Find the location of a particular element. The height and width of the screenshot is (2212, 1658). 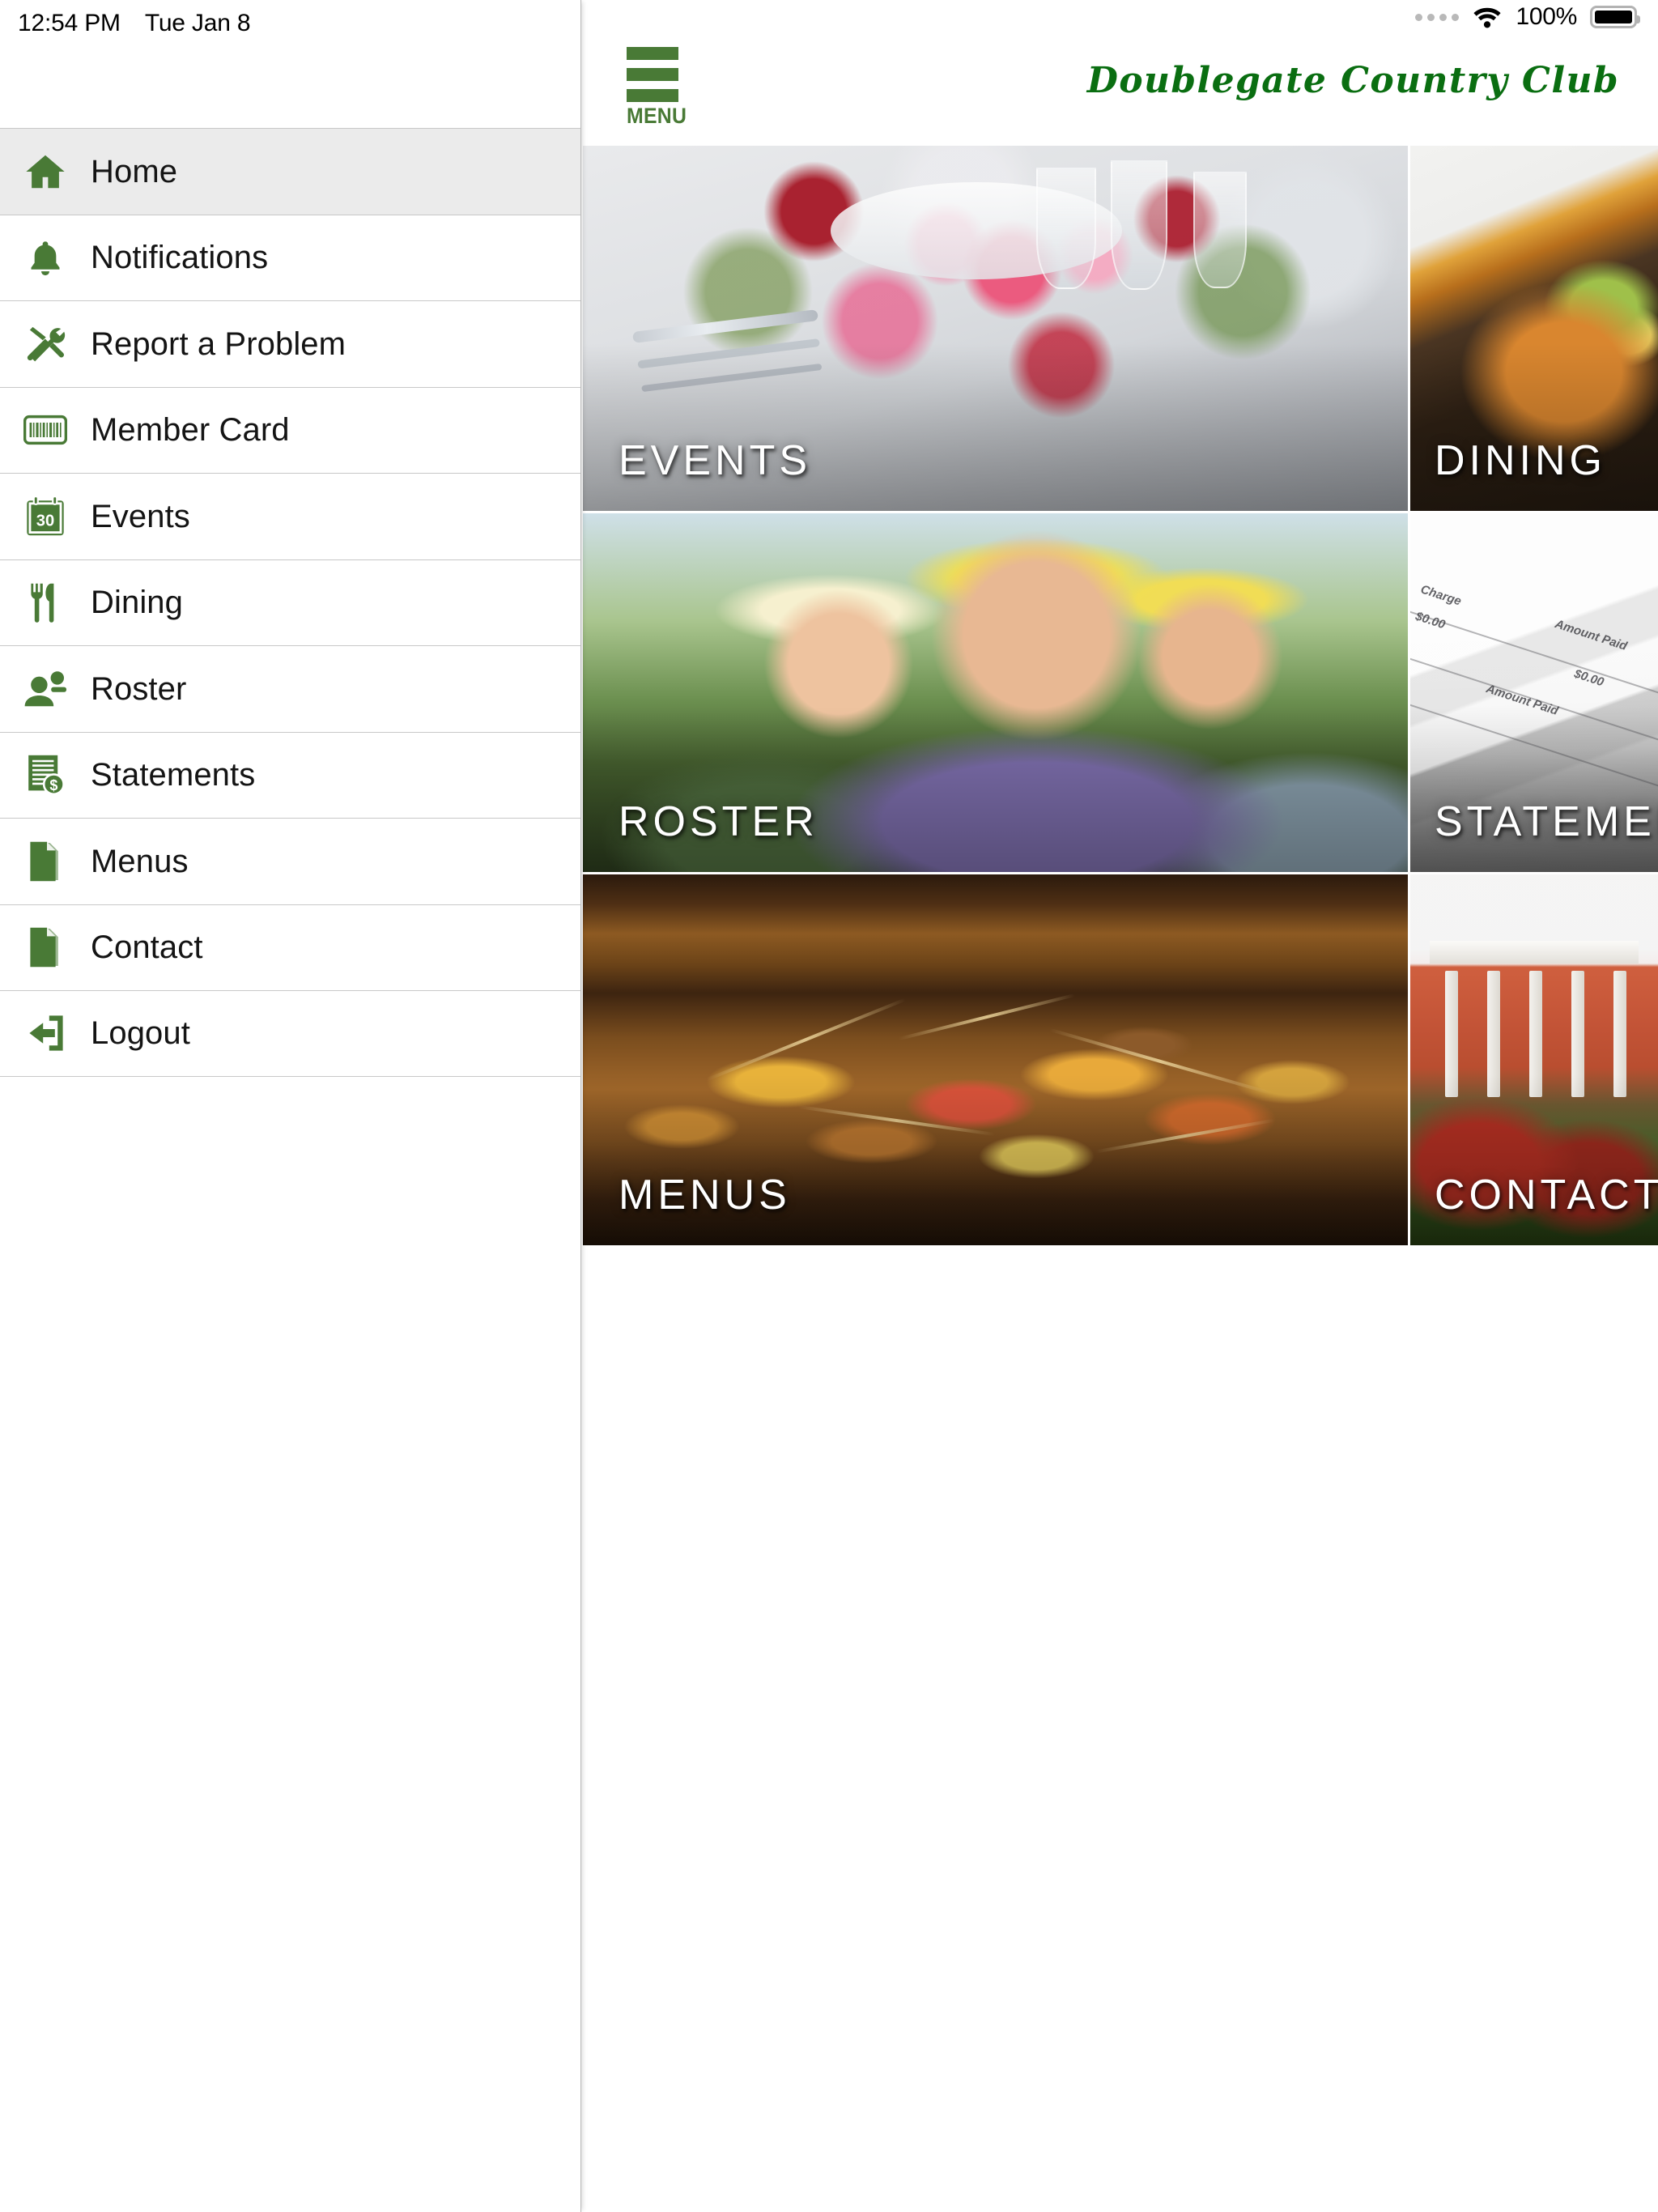

fork-knife-icon is located at coordinates (45, 602).